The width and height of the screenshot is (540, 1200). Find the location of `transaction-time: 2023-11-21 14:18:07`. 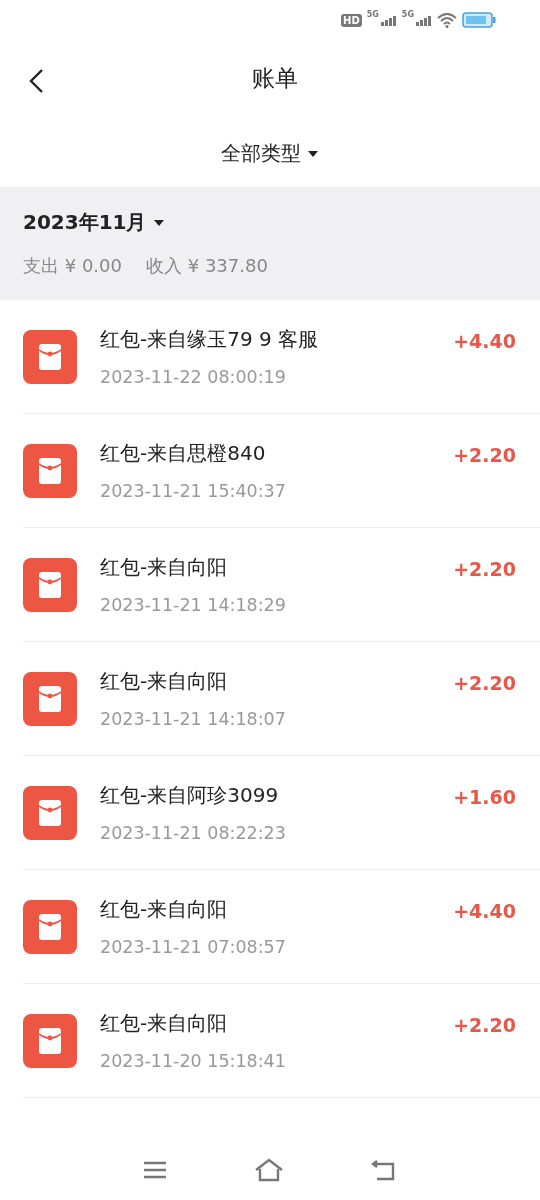

transaction-time: 2023-11-21 14:18:07 is located at coordinates (193, 719).